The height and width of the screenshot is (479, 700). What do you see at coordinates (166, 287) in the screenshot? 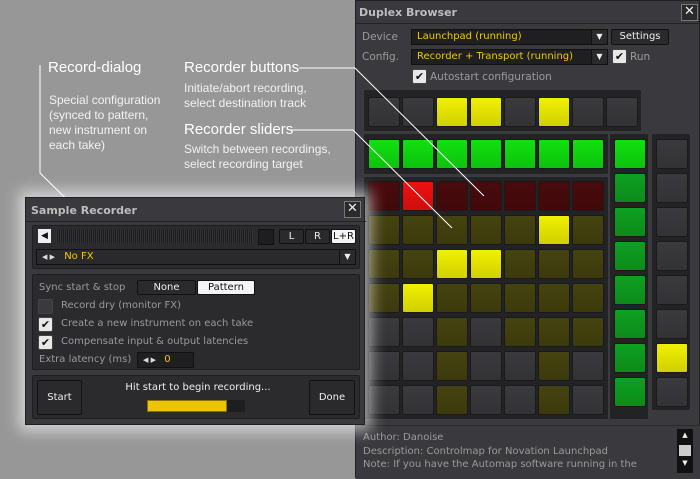
I see `sync-none-button: None` at bounding box center [166, 287].